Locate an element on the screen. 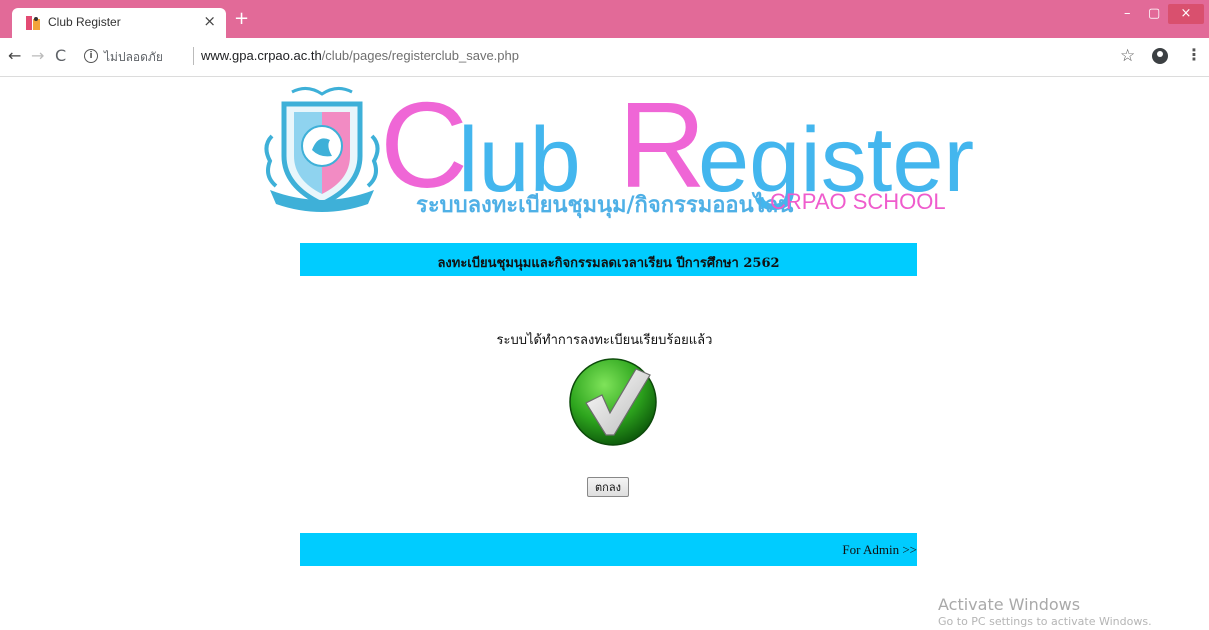 This screenshot has width=1209, height=630. check-circle-icon is located at coordinates (613, 402).